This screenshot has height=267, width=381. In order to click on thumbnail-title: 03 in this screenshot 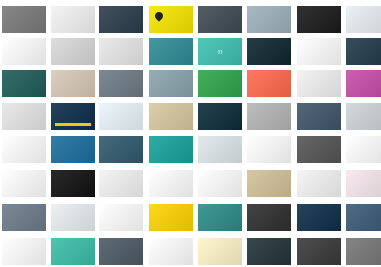, I will do `click(220, 51)`.